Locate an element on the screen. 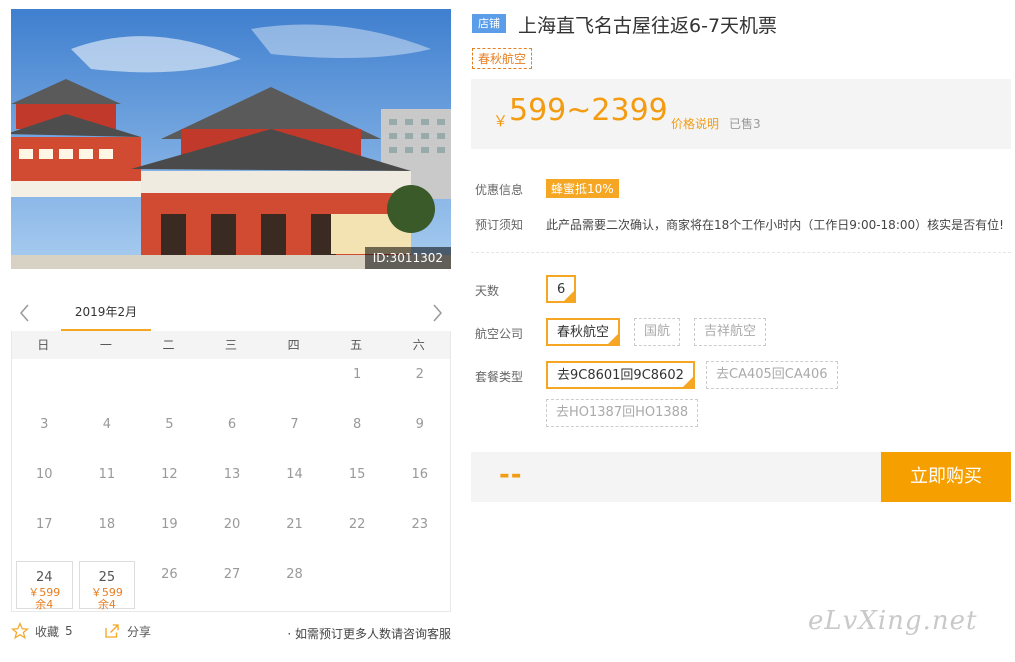 The image size is (1015, 662). calendar-day-available: 24 ￥599 余4 is located at coordinates (44, 586).